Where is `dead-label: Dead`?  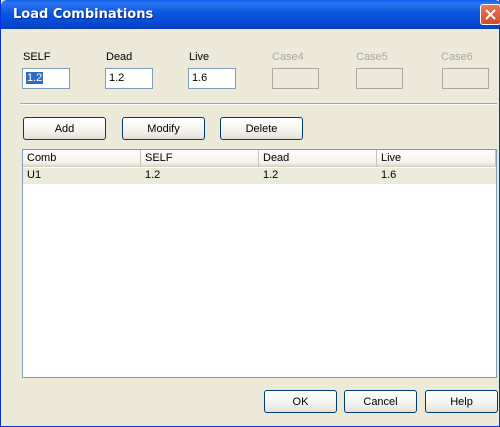
dead-label: Dead is located at coordinates (119, 57).